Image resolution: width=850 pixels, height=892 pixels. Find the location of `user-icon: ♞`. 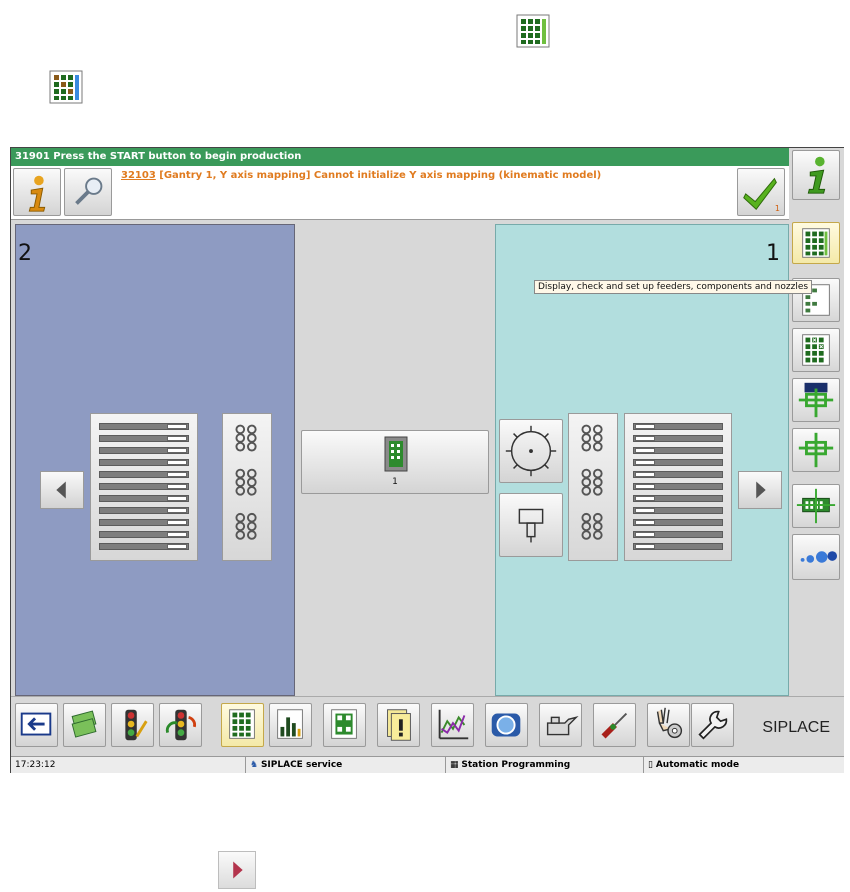

user-icon: ♞ is located at coordinates (254, 765).